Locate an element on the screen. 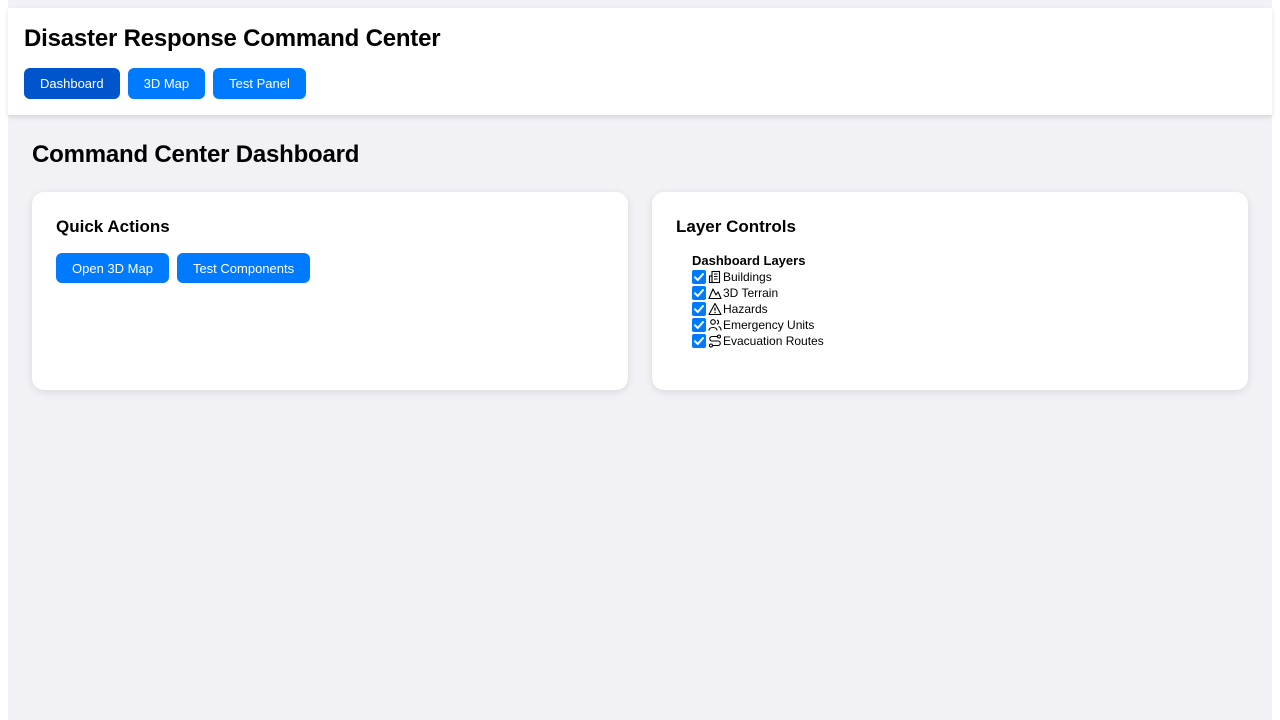 The width and height of the screenshot is (1280, 720). warning-triangle-icon is located at coordinates (715, 309).